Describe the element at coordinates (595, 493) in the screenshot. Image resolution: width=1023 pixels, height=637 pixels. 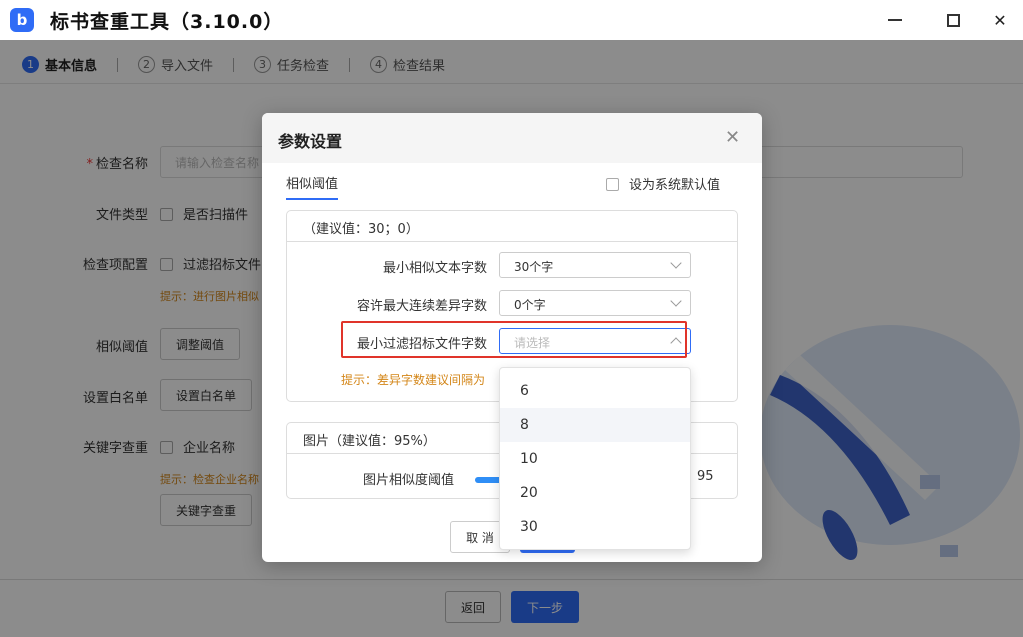
I see `dropdown-option: 20` at that location.